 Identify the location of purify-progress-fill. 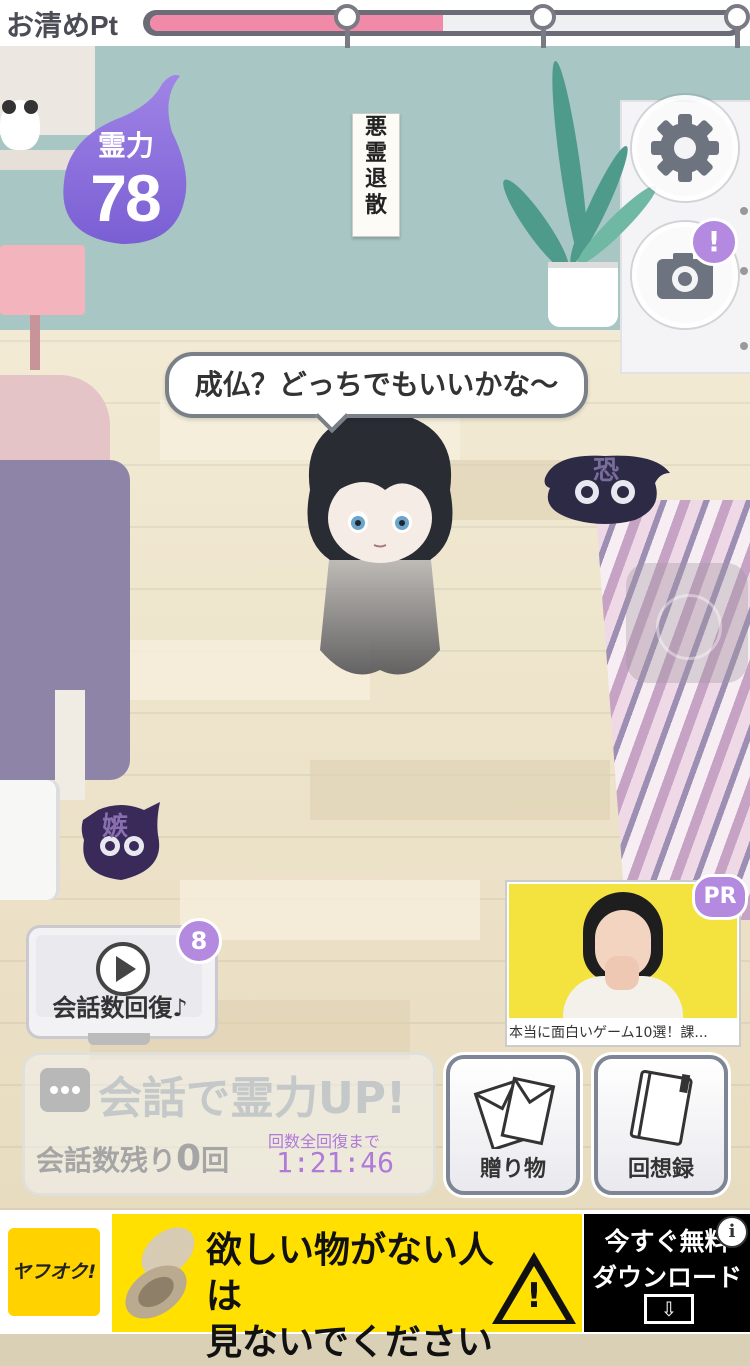
(296, 23).